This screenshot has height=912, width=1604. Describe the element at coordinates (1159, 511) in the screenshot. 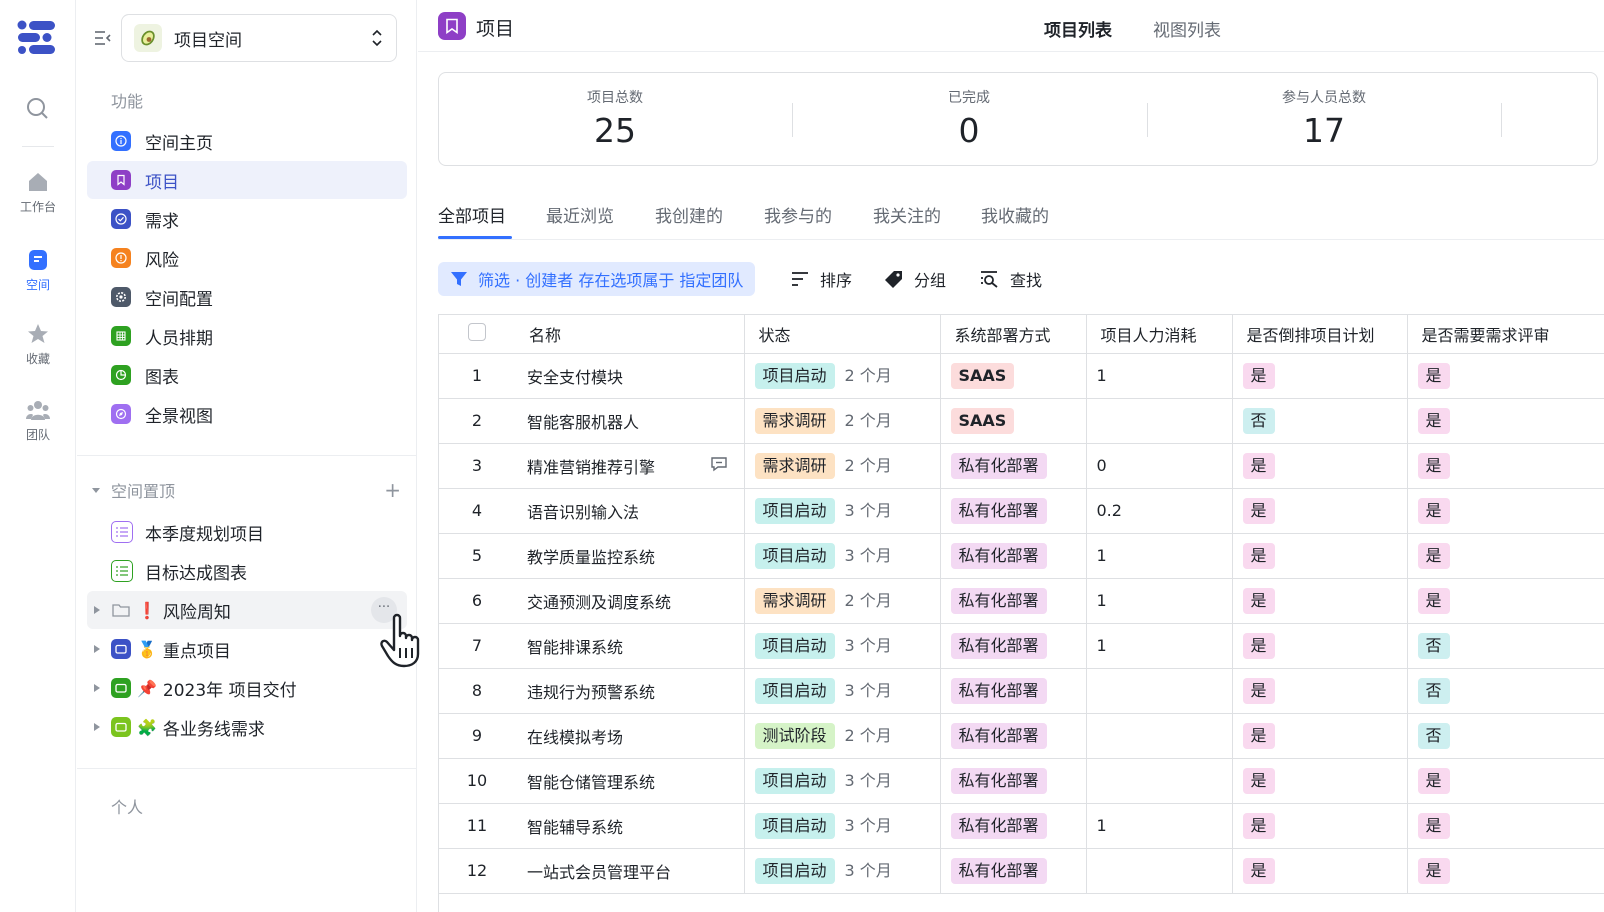

I see `effort-cell: 0.2` at that location.